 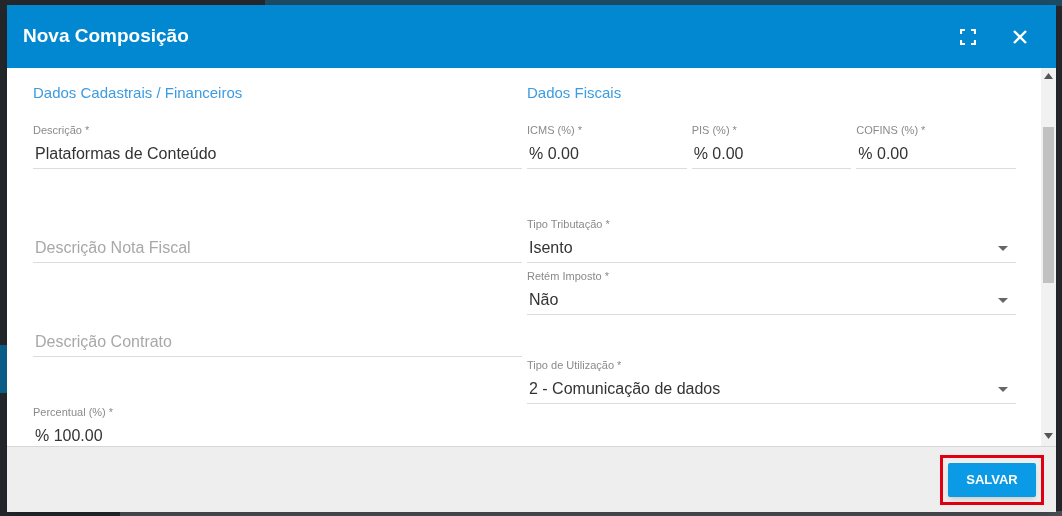 What do you see at coordinates (277, 342) in the screenshot?
I see `input-field: Descrição Contrato` at bounding box center [277, 342].